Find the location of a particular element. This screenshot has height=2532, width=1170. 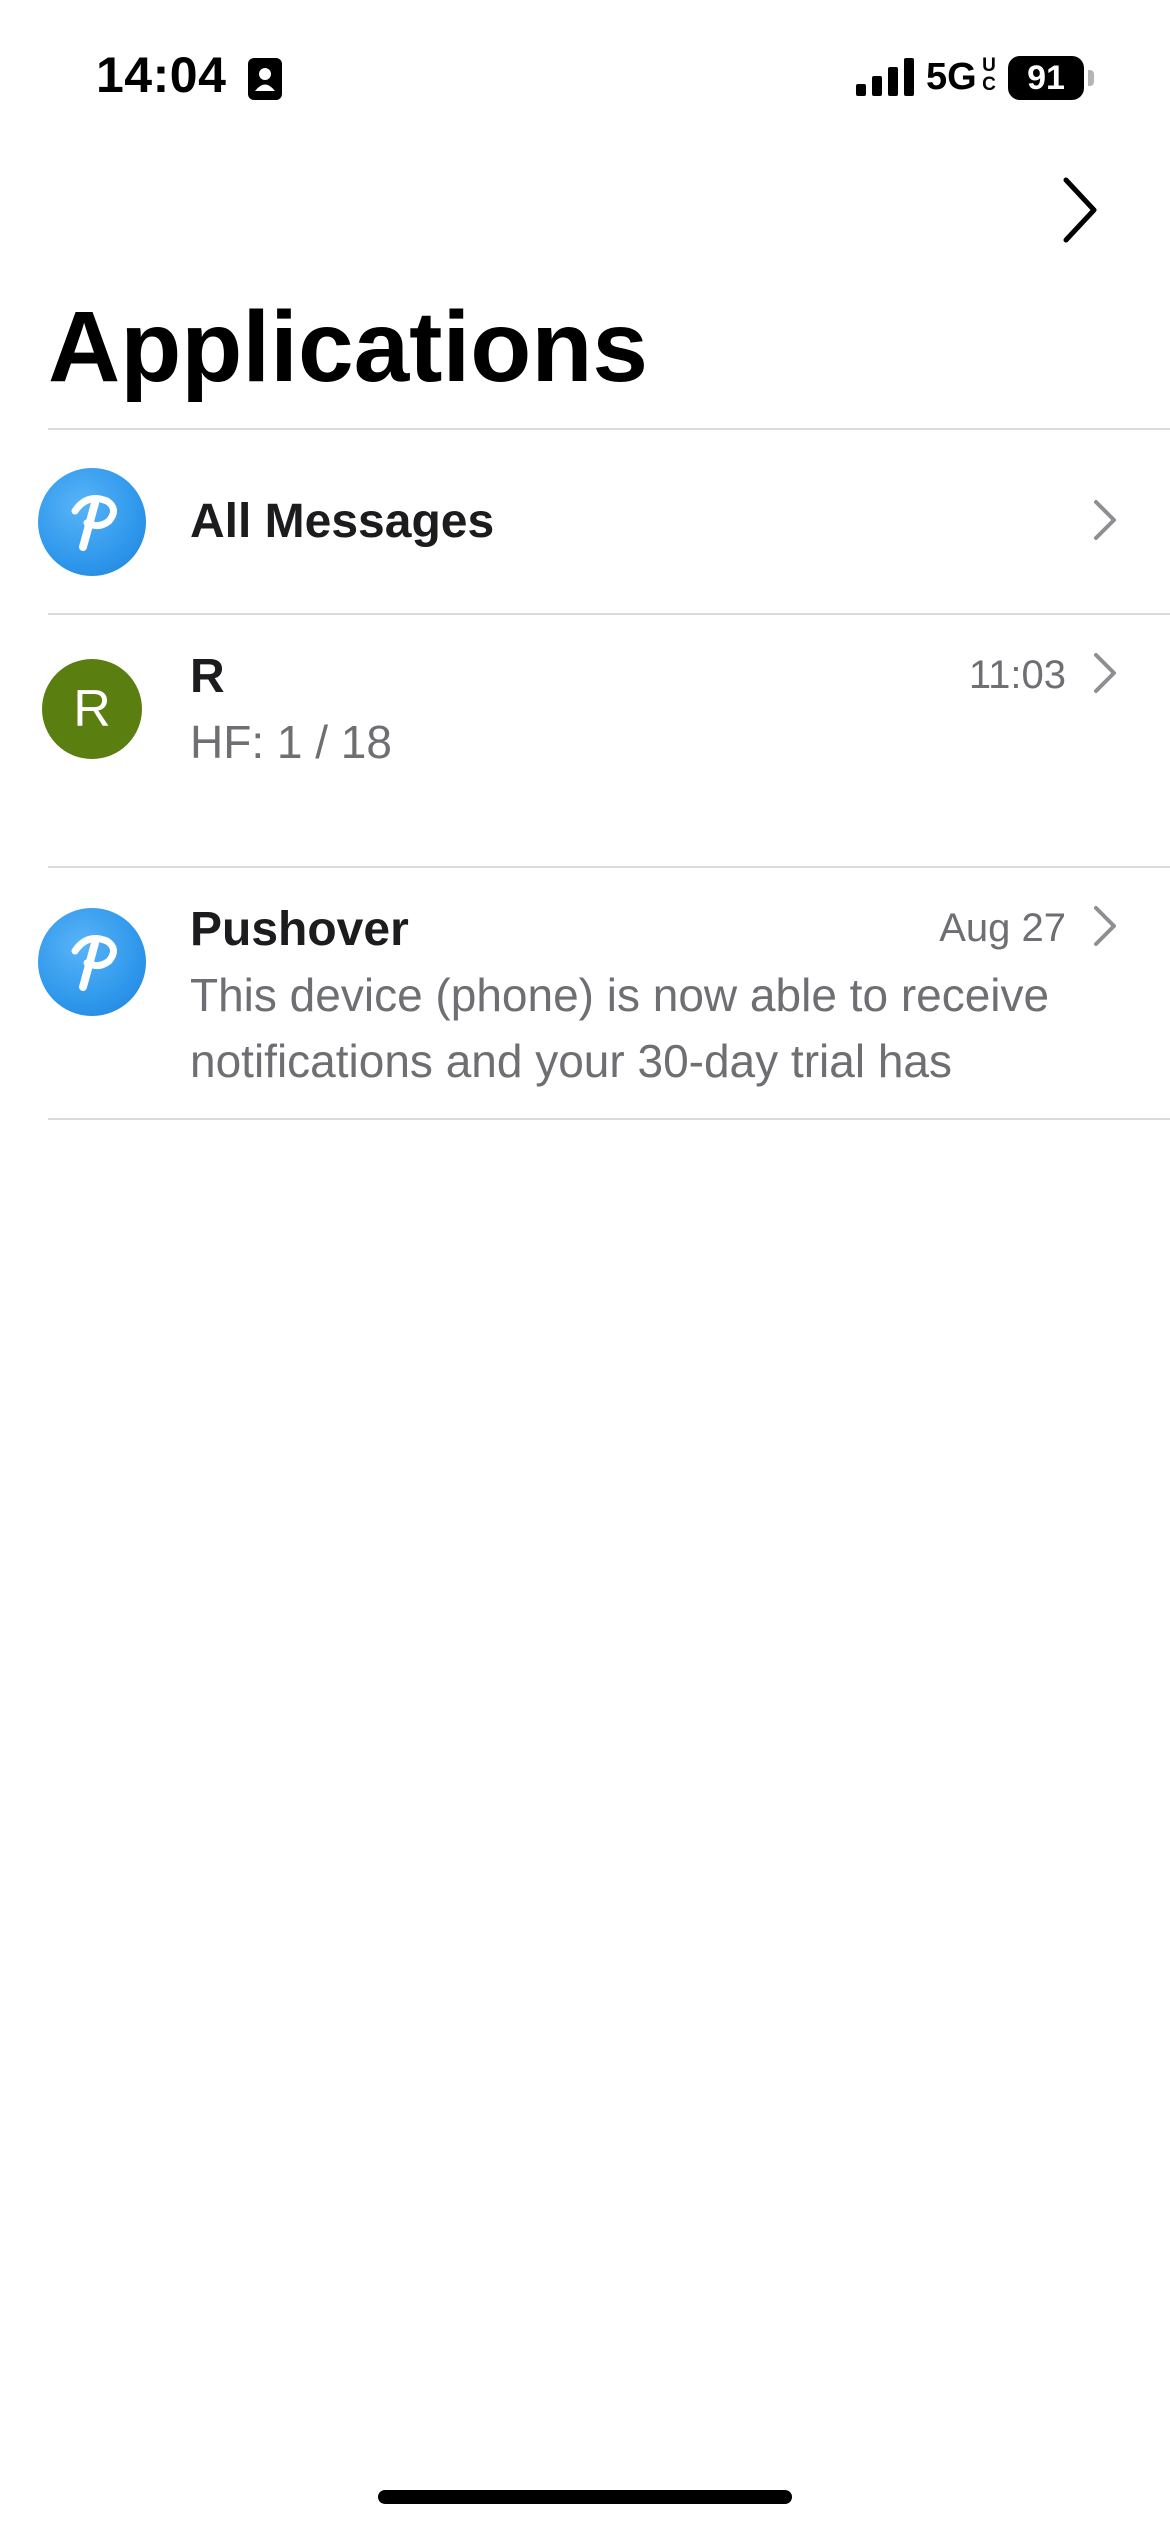

divider is located at coordinates (609, 1119).